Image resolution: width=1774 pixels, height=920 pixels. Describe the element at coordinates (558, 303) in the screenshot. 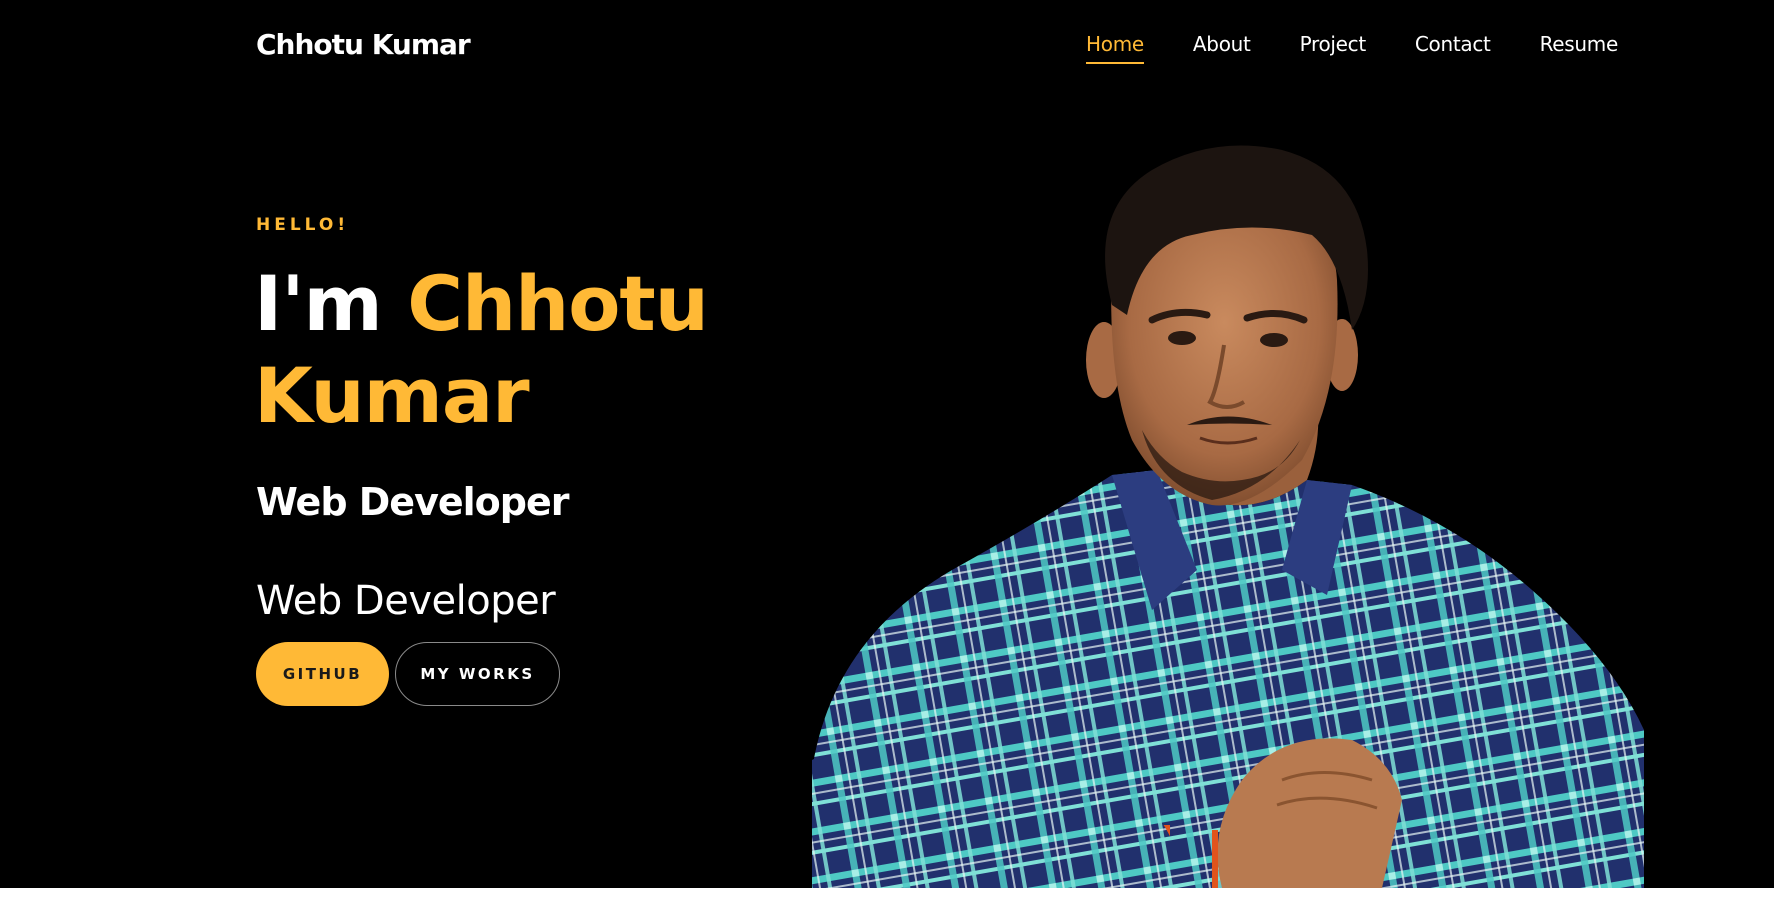

I see `hero-first-name: Chhotu` at that location.